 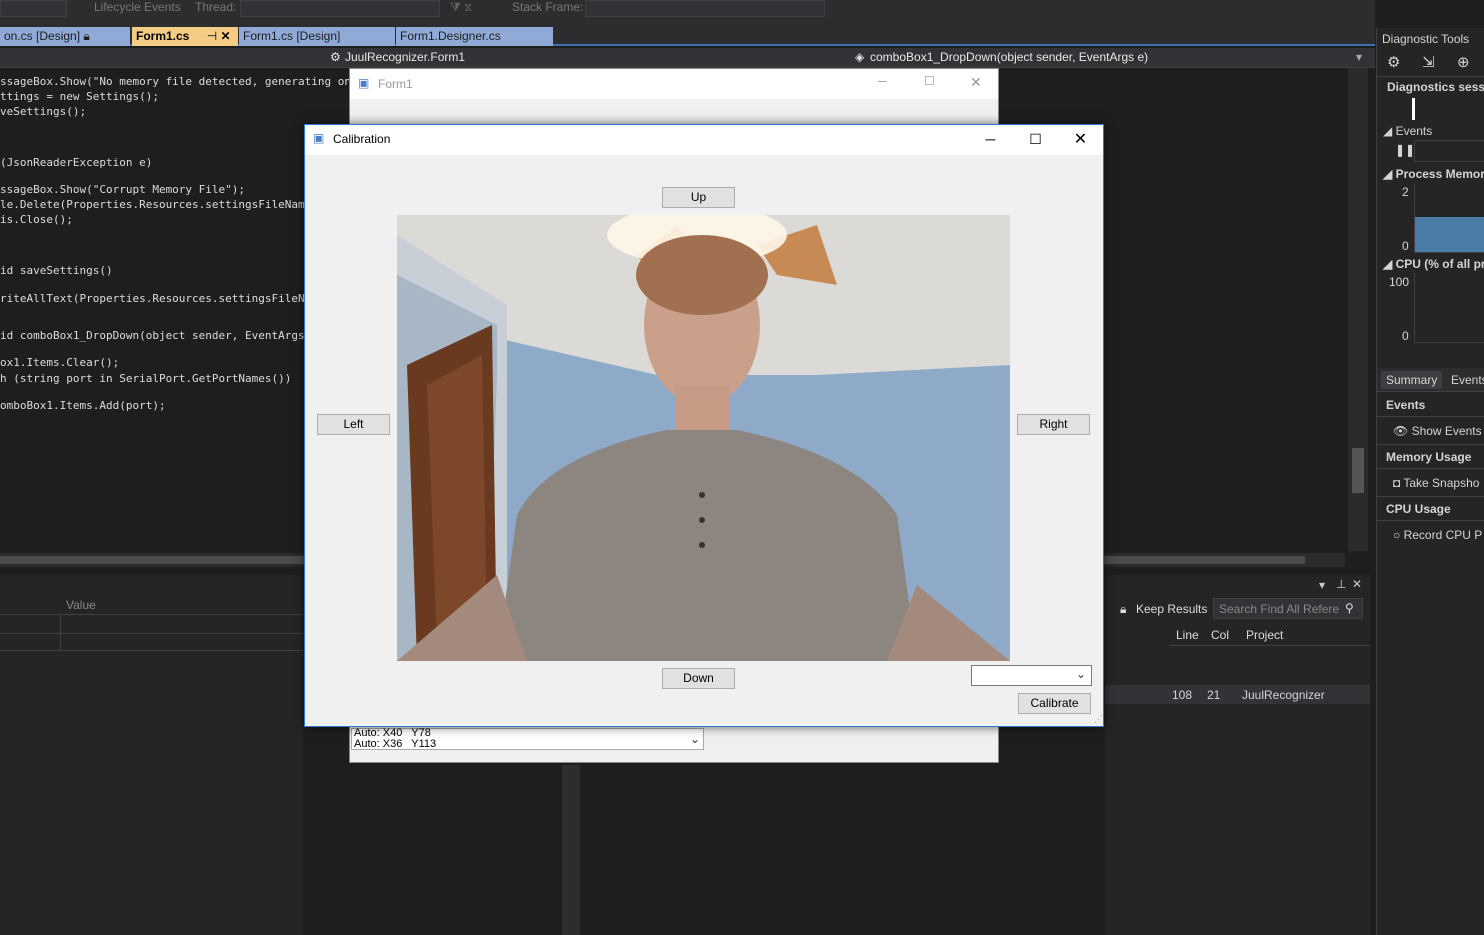 I want to click on code-line: ttings = new Settings();, so click(x=79, y=96).